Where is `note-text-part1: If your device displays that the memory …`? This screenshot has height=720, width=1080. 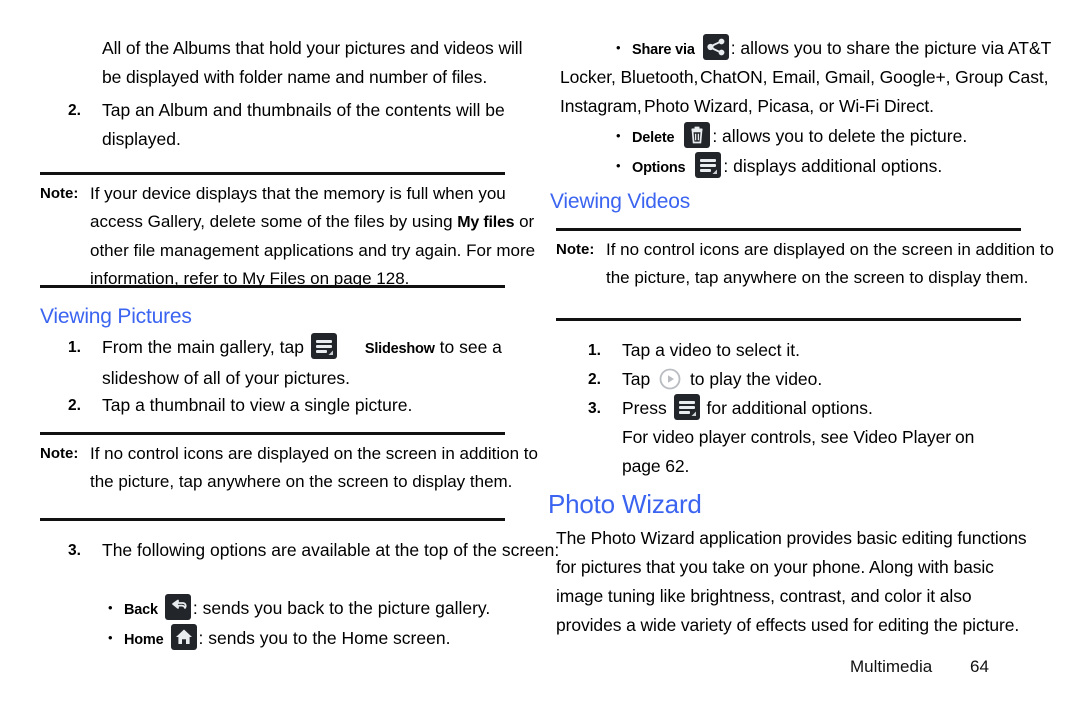 note-text-part1: If your device displays that the memory … is located at coordinates (298, 207).